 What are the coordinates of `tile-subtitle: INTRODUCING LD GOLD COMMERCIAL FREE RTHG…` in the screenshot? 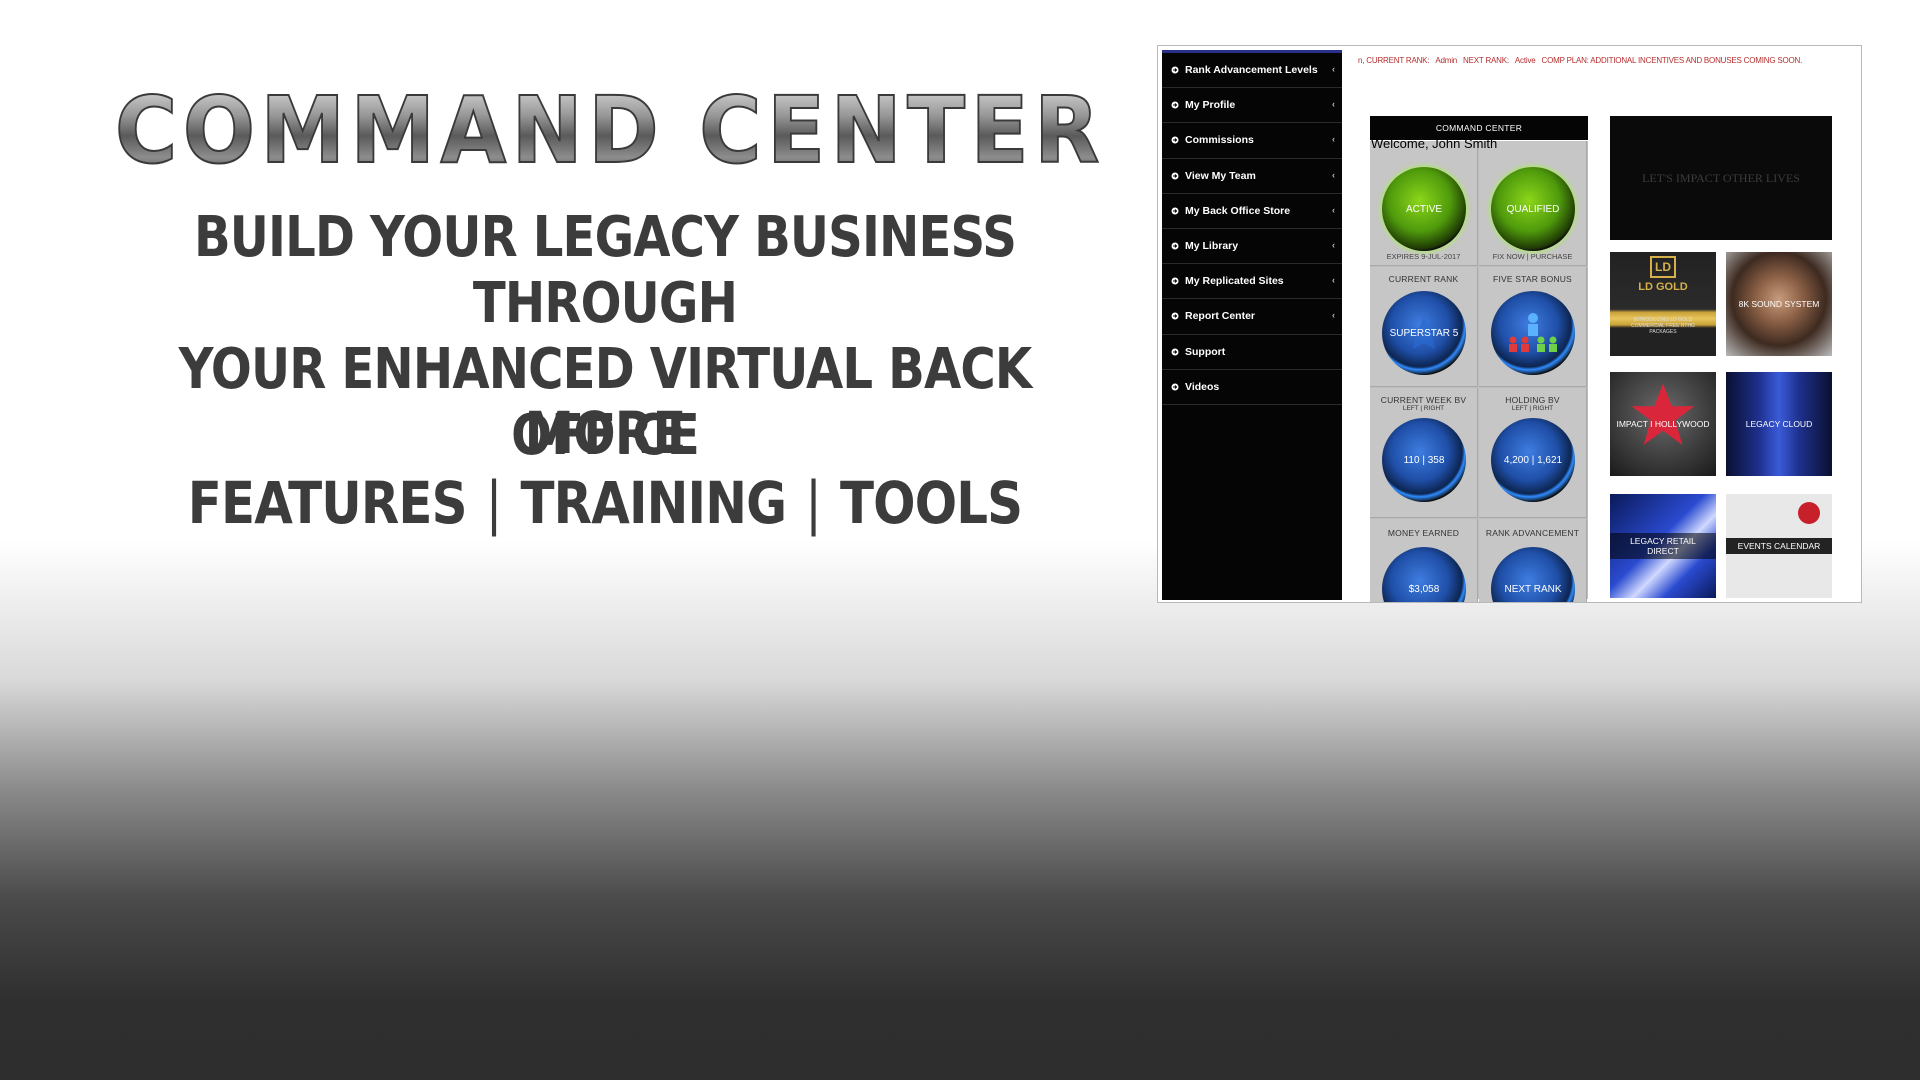 It's located at (1663, 325).